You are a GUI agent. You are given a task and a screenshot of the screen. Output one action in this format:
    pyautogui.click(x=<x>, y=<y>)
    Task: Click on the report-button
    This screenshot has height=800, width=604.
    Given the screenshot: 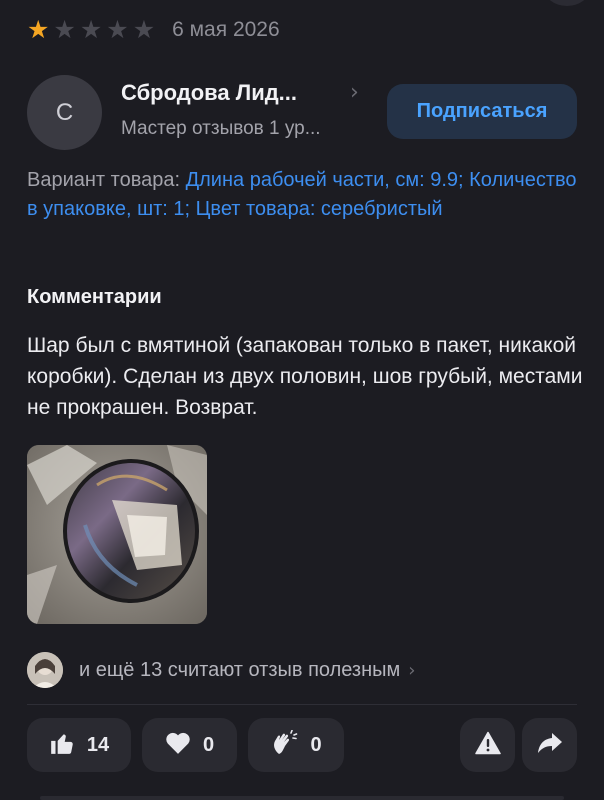 What is the action you would take?
    pyautogui.click(x=487, y=745)
    